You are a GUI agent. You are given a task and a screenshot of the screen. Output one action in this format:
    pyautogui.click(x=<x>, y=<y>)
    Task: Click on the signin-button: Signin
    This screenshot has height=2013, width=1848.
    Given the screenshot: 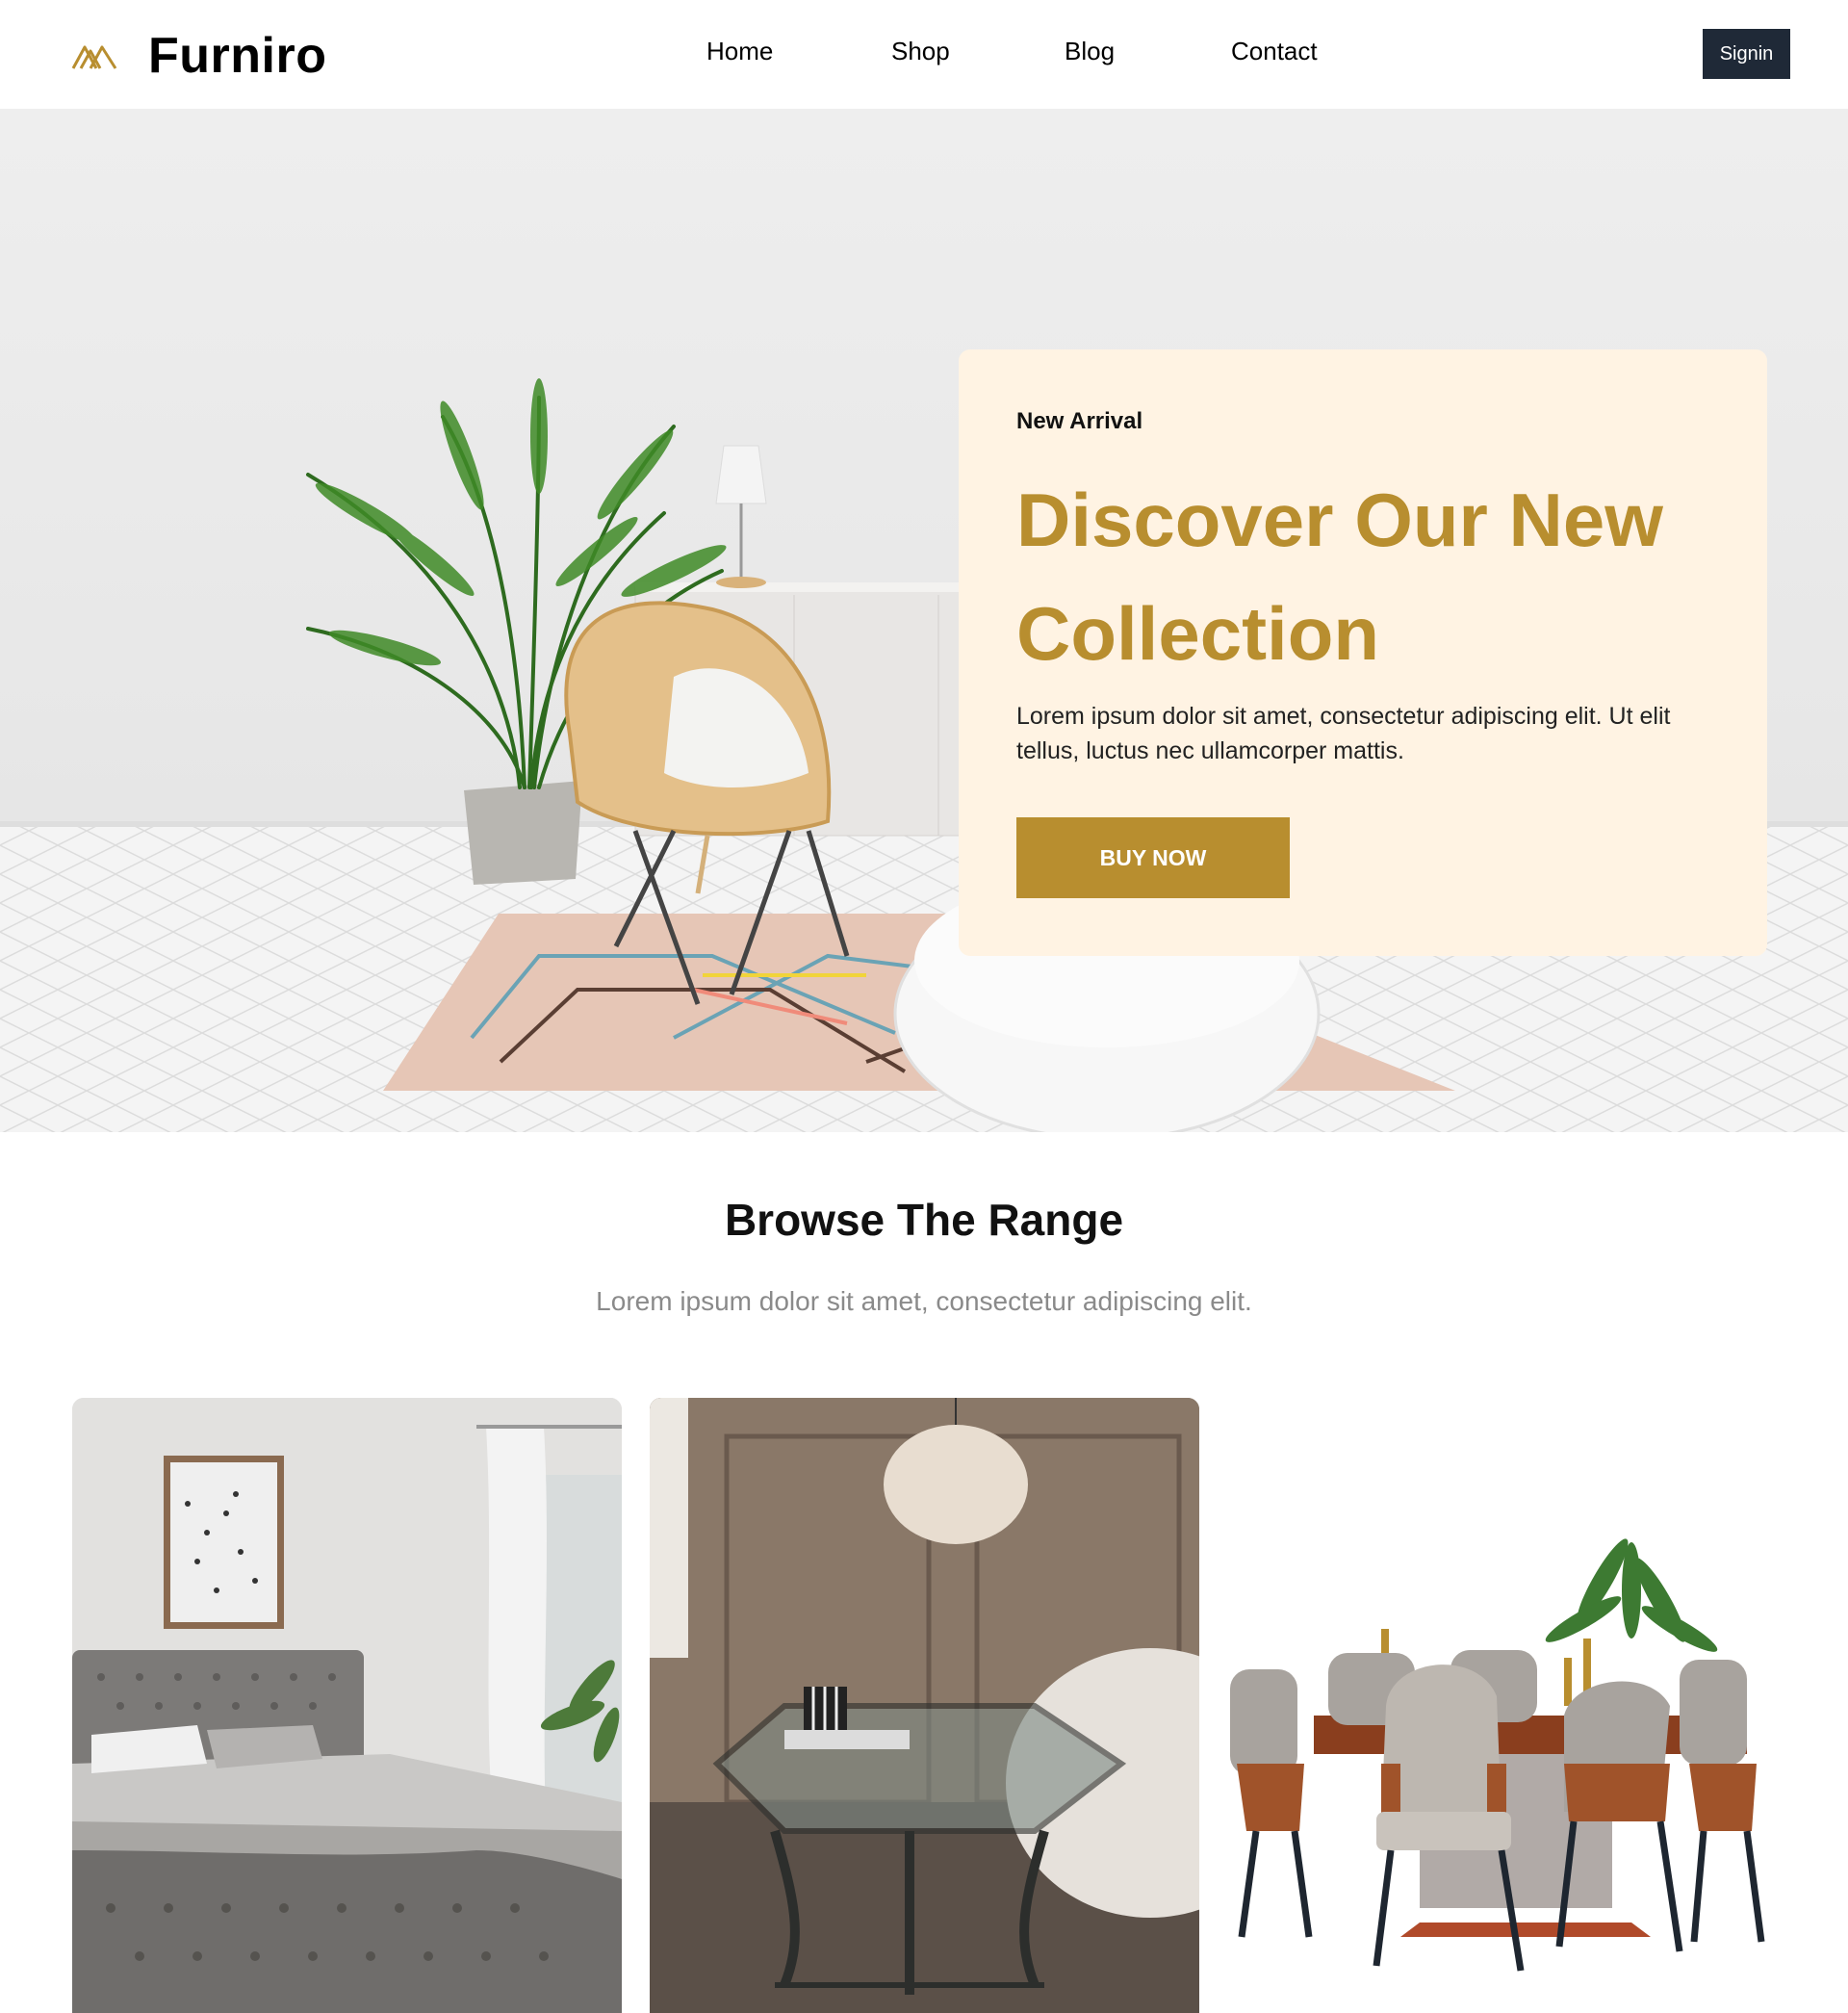 What is the action you would take?
    pyautogui.click(x=1746, y=54)
    